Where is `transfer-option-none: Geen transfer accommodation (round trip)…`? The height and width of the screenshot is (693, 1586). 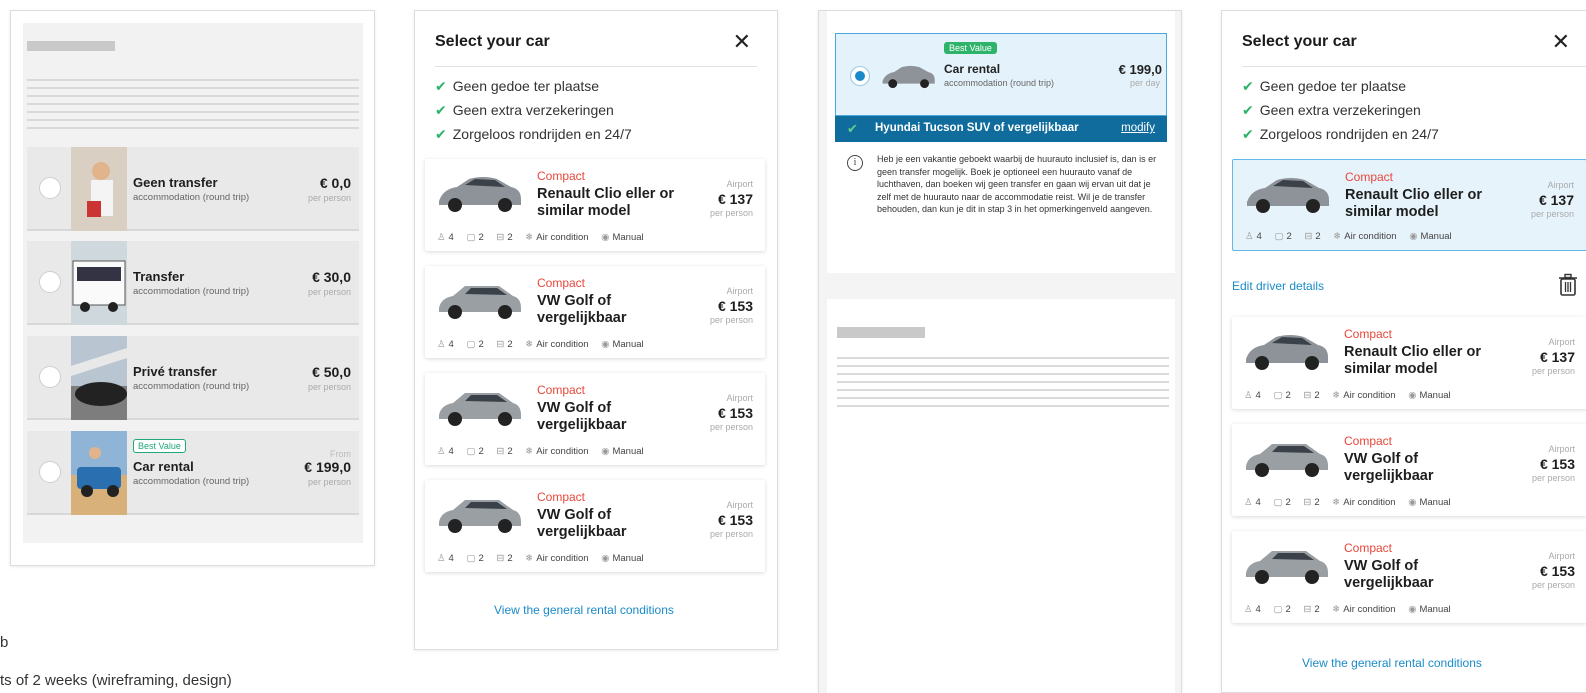 transfer-option-none: Geen transfer accommodation (round trip)… is located at coordinates (193, 189).